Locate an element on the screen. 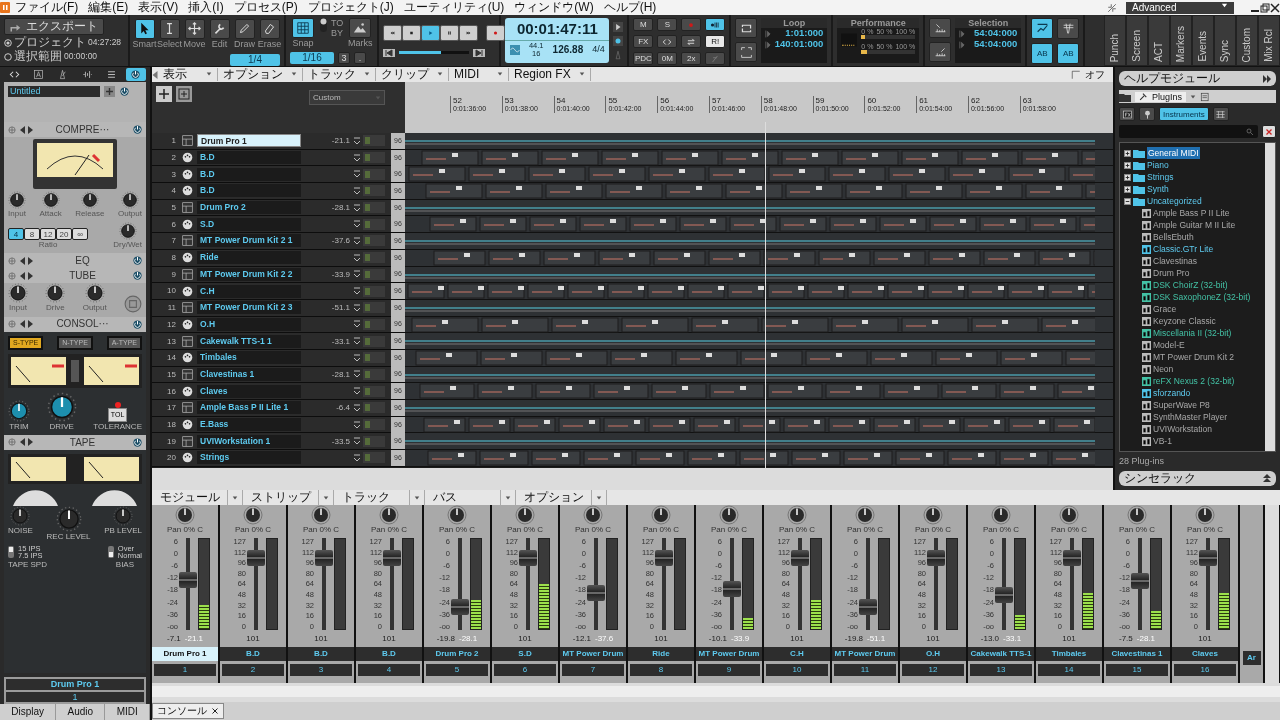 The height and width of the screenshot is (720, 1280). add-track-icon is located at coordinates (164, 94).